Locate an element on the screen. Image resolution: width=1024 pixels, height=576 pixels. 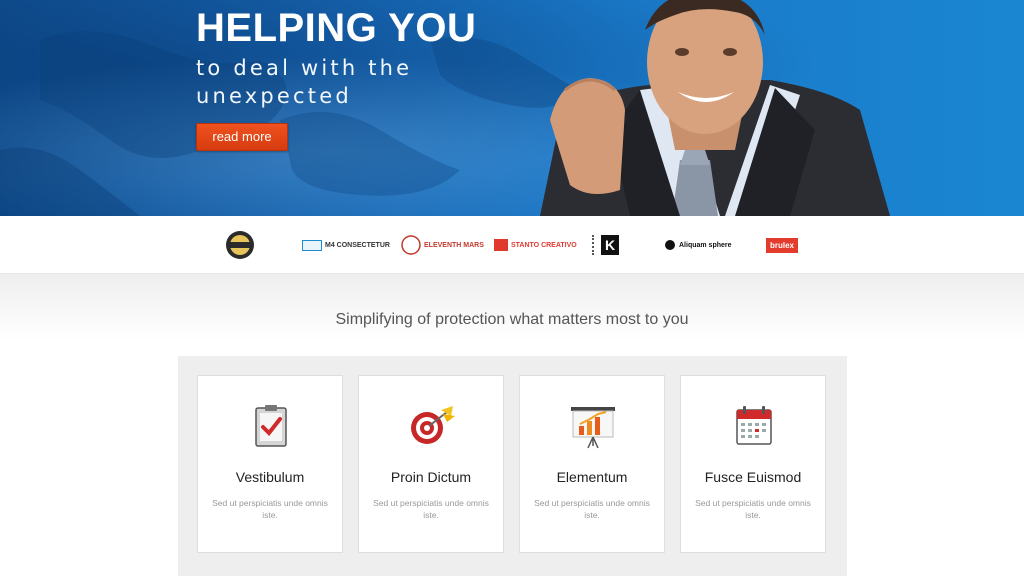
card-title: Proin Dictum is located at coordinates (431, 477).